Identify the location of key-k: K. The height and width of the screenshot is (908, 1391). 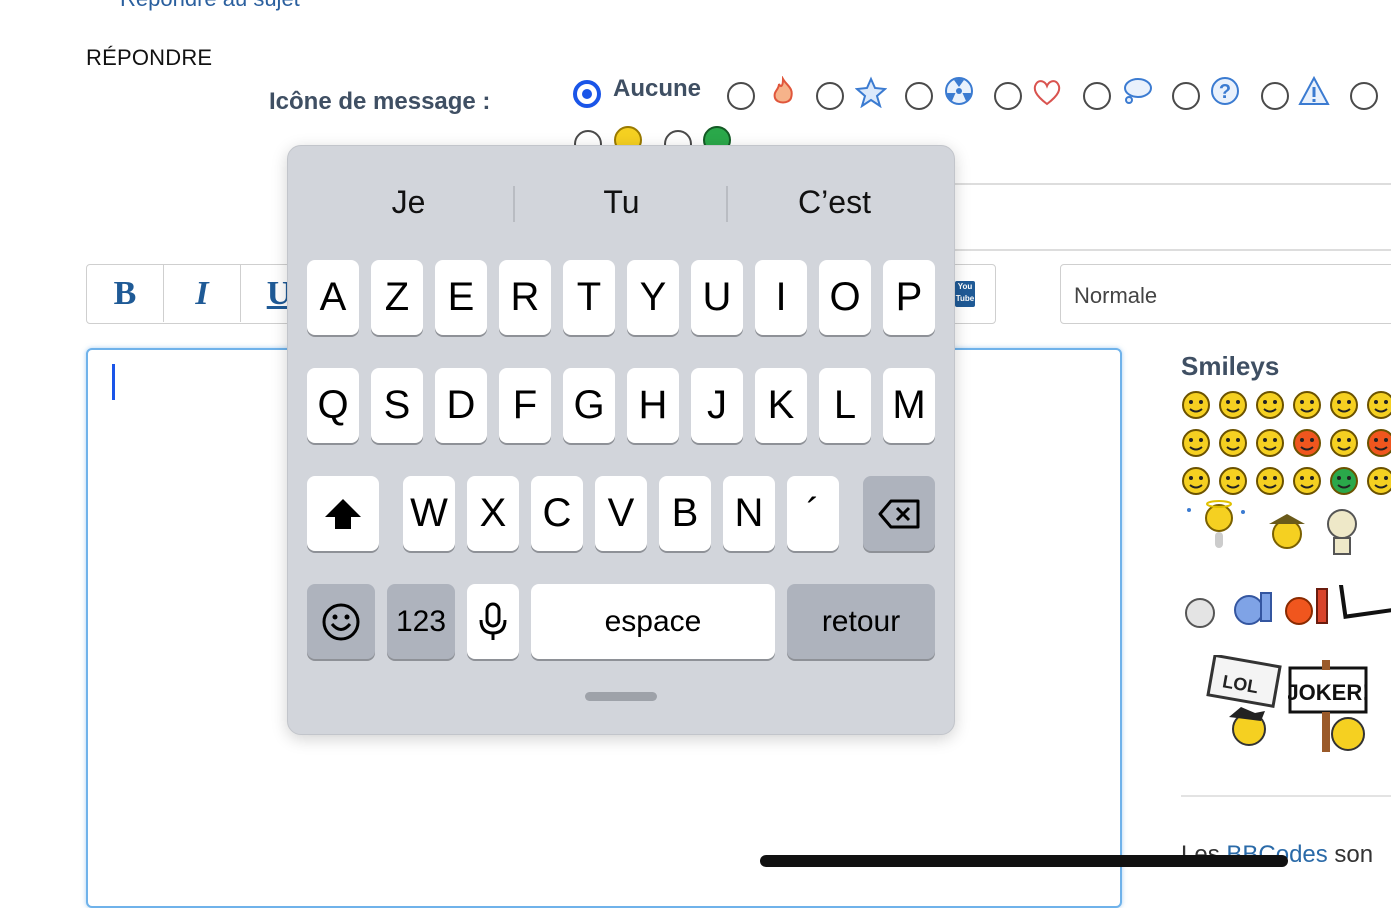
(781, 405).